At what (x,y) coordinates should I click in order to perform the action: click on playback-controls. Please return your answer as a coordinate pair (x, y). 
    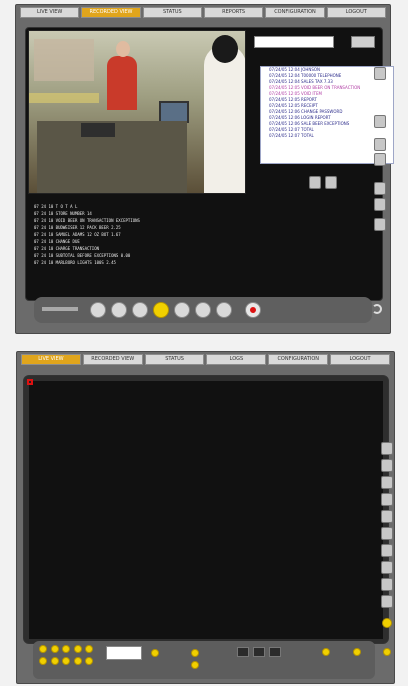
    Looking at the image, I should click on (208, 310).